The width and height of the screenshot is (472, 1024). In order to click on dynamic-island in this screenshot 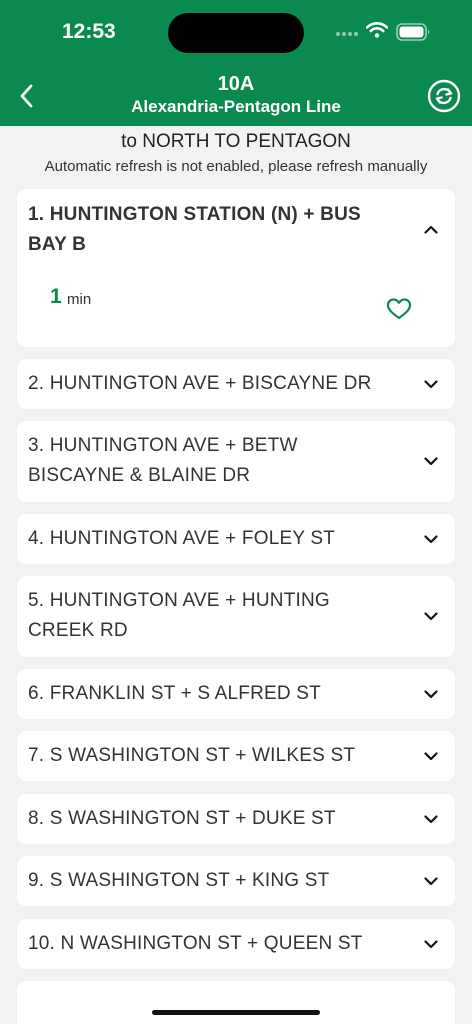, I will do `click(236, 33)`.